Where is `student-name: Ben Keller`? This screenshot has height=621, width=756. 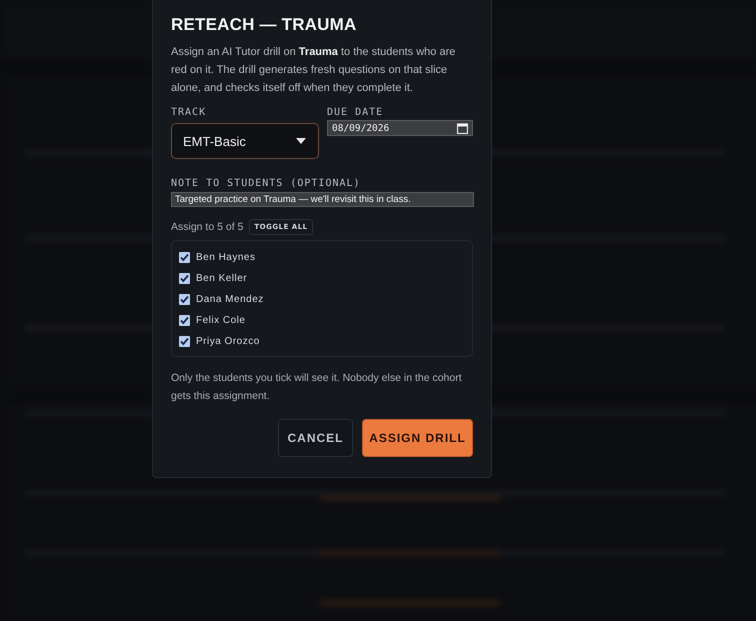 student-name: Ben Keller is located at coordinates (222, 278).